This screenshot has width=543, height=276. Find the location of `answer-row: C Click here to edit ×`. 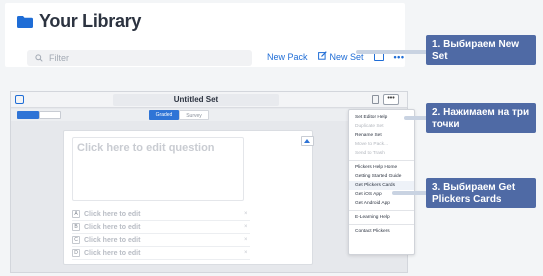

answer-row: C Click here to edit × is located at coordinates (161, 240).